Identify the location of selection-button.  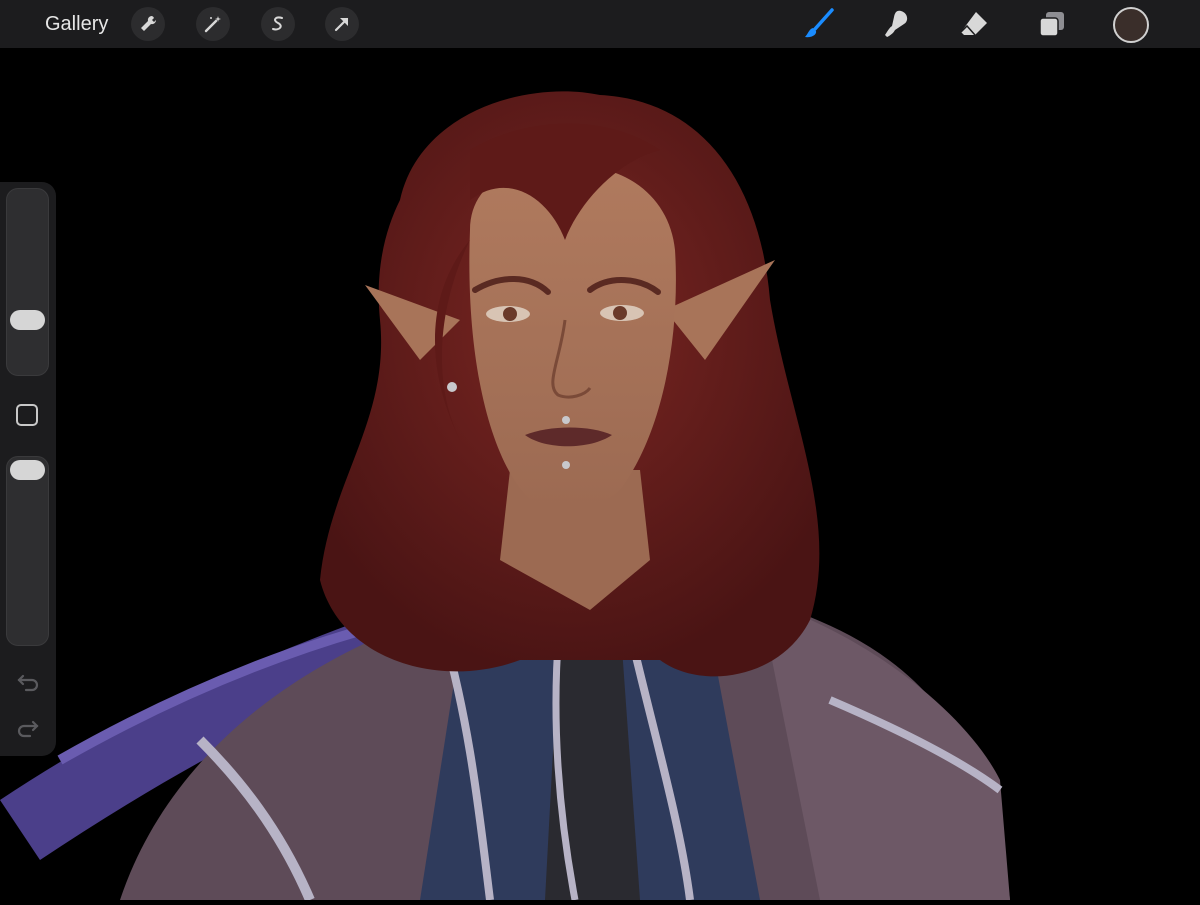
(278, 24).